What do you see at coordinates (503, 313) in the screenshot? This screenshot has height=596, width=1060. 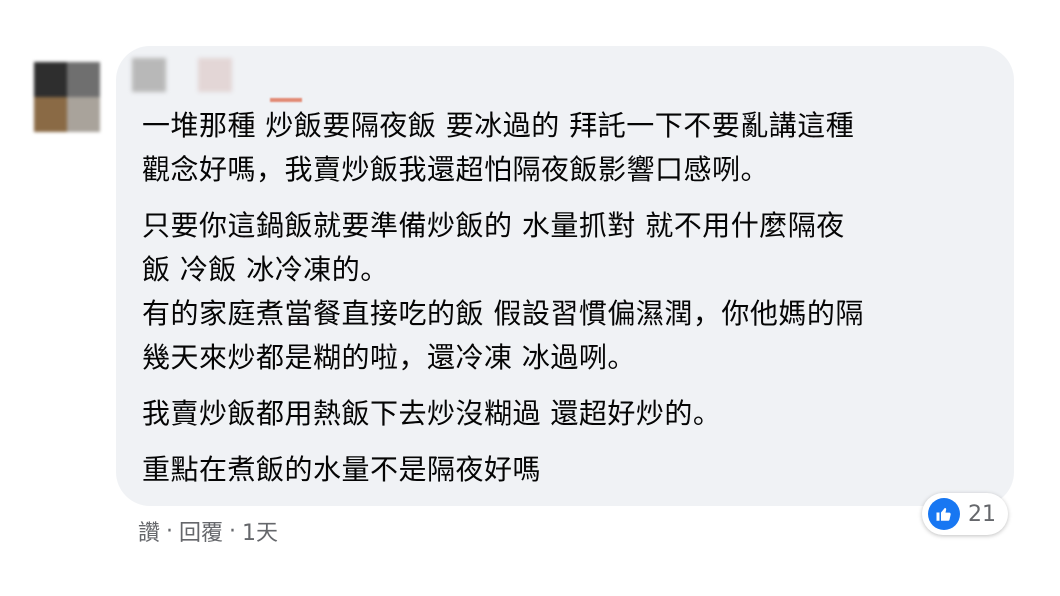 I see `comment-line: 有的家庭煮當餐直接吃的飯 假設習慣偏濕潤，你他媽的隔` at bounding box center [503, 313].